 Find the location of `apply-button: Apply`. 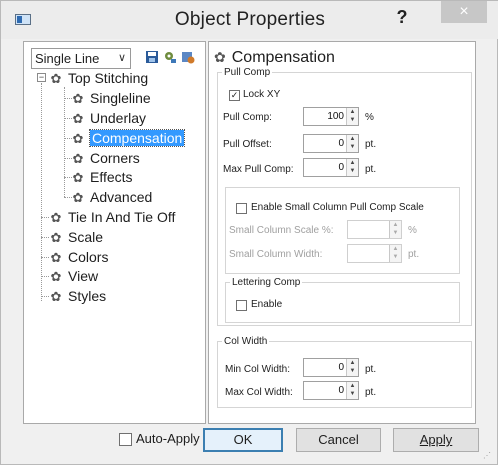

apply-button: Apply is located at coordinates (436, 440).